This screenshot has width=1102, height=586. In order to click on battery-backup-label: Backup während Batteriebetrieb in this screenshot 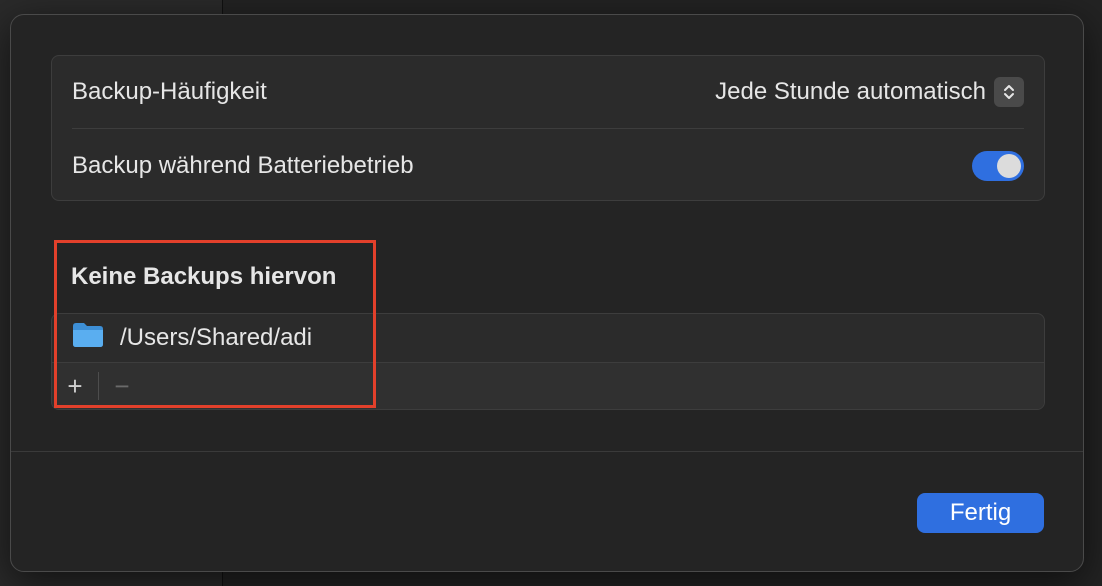, I will do `click(243, 165)`.